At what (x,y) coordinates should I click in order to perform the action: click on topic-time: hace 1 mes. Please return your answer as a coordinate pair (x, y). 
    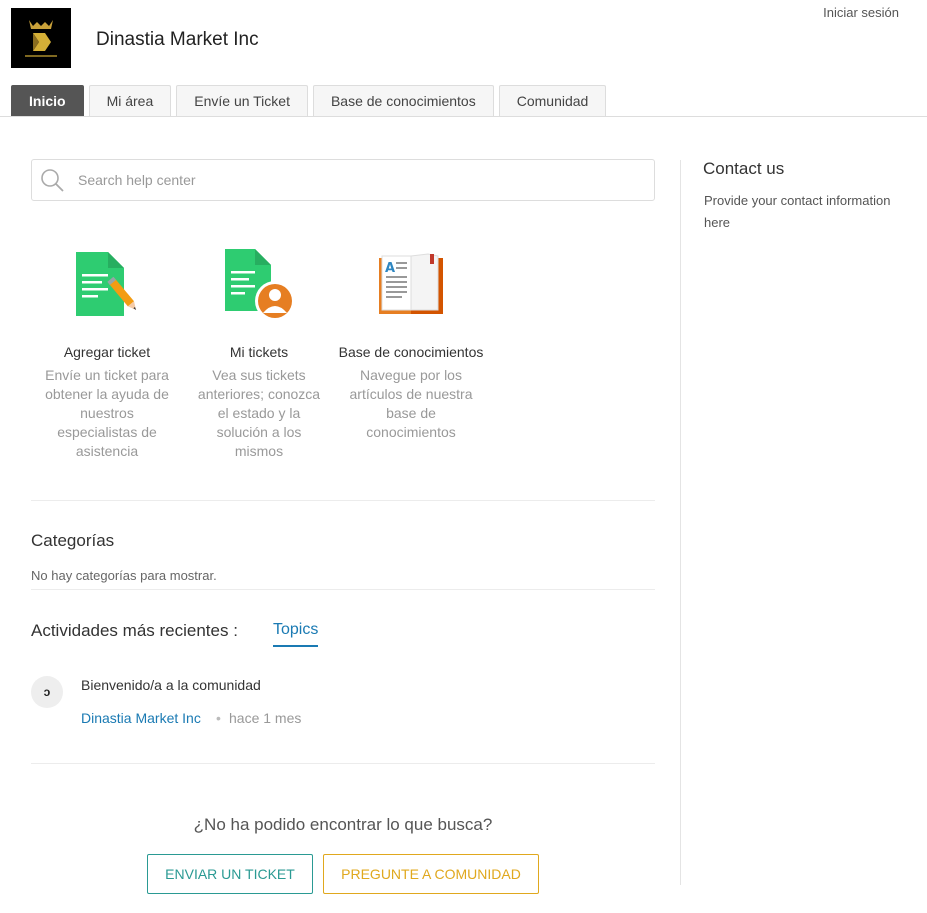
    Looking at the image, I should click on (265, 718).